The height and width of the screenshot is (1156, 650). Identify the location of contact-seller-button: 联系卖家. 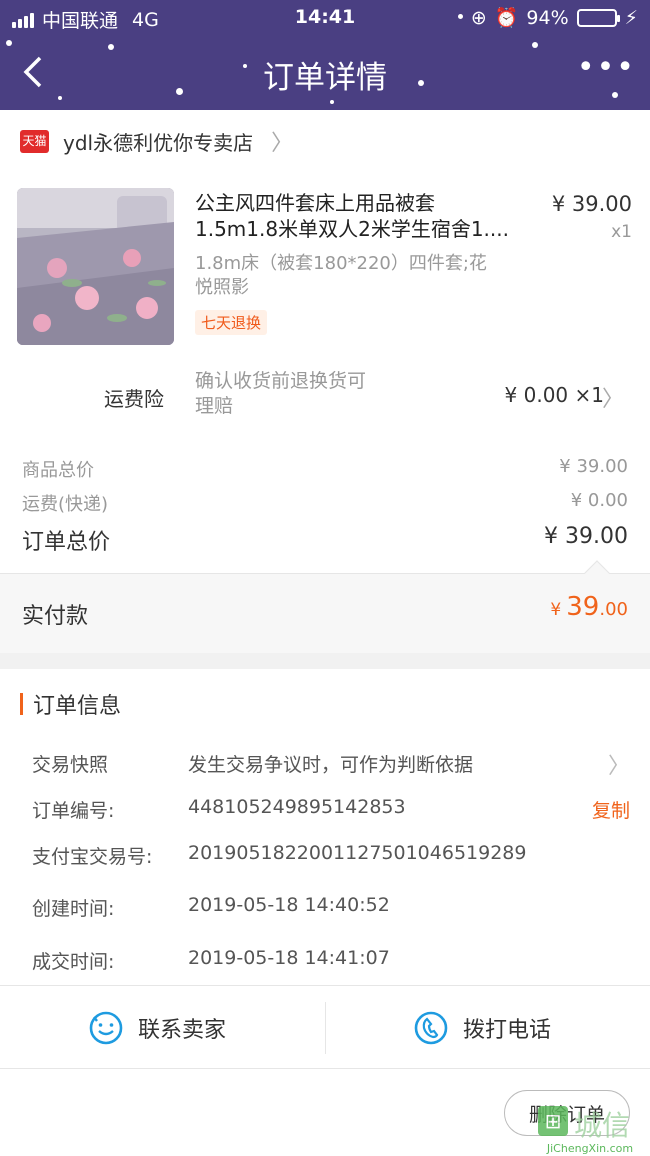
(157, 1028).